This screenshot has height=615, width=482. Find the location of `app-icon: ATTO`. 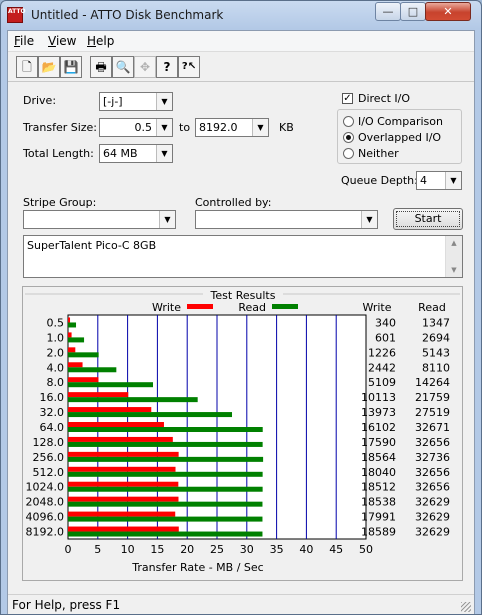

app-icon: ATTO is located at coordinates (16, 15).